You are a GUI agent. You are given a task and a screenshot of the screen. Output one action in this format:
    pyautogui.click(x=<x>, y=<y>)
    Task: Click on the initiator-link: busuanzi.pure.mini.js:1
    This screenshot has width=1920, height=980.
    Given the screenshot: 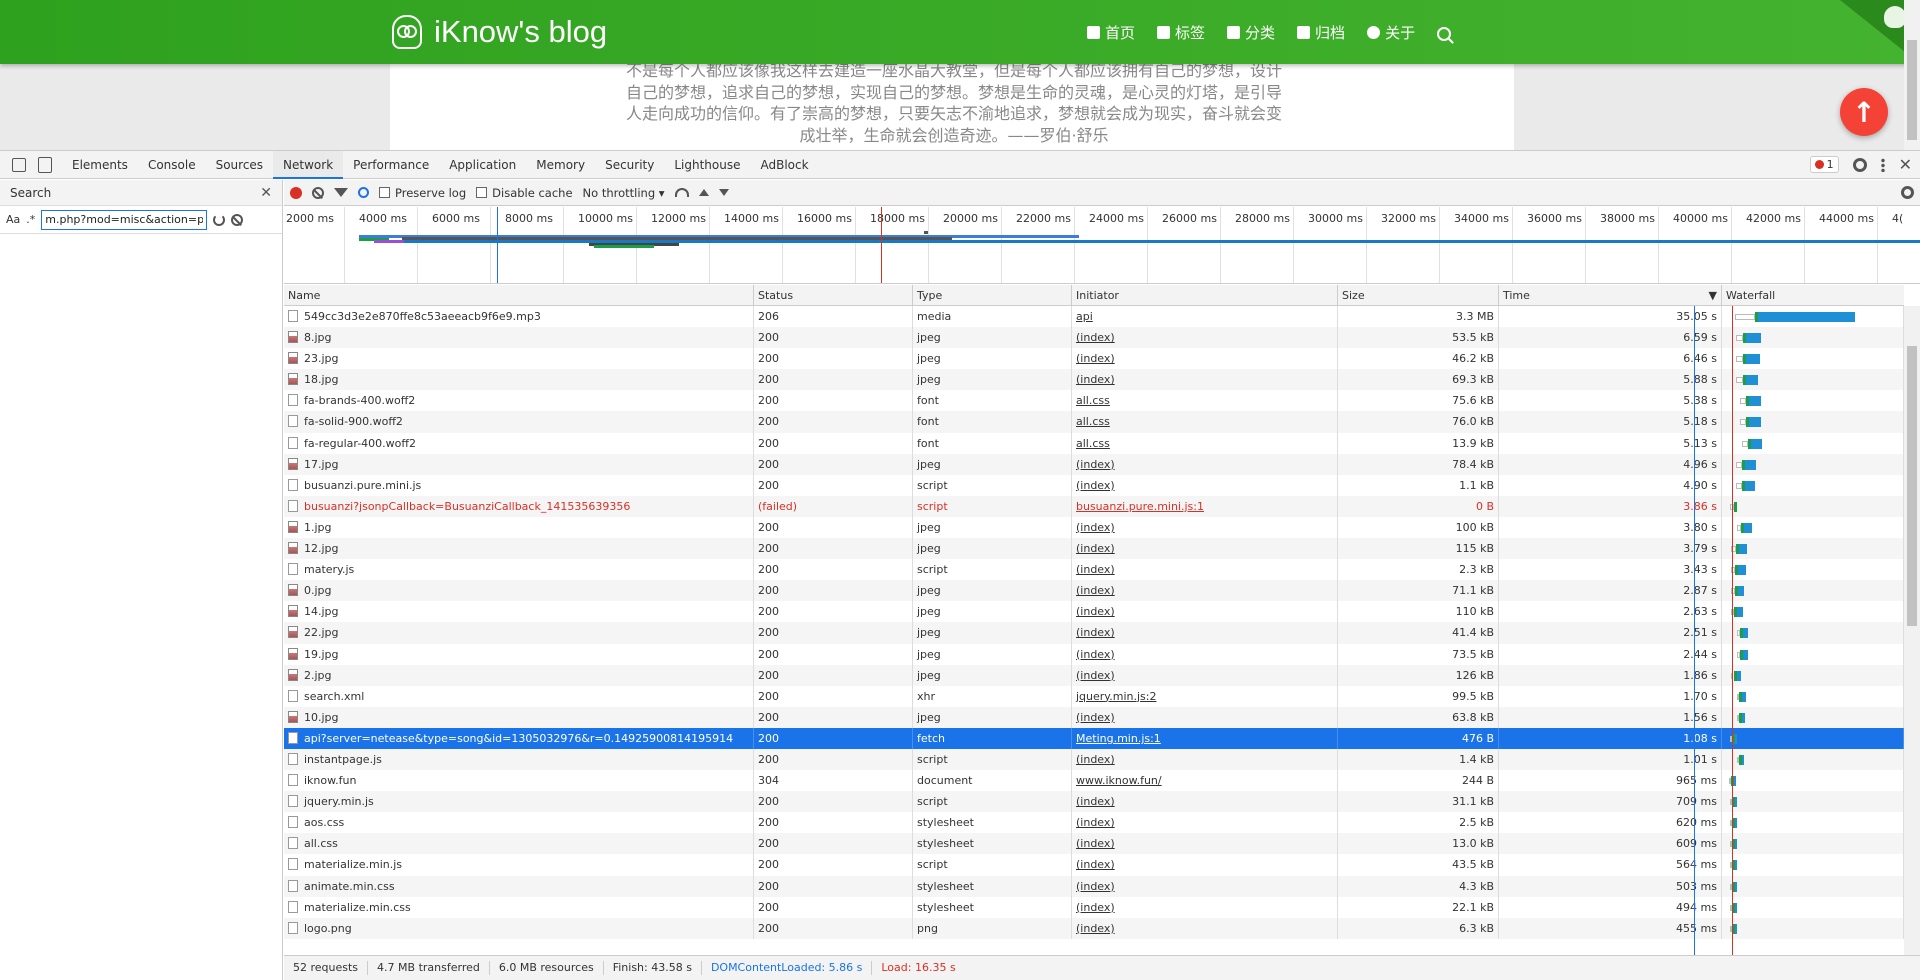 What is the action you would take?
    pyautogui.click(x=1140, y=506)
    